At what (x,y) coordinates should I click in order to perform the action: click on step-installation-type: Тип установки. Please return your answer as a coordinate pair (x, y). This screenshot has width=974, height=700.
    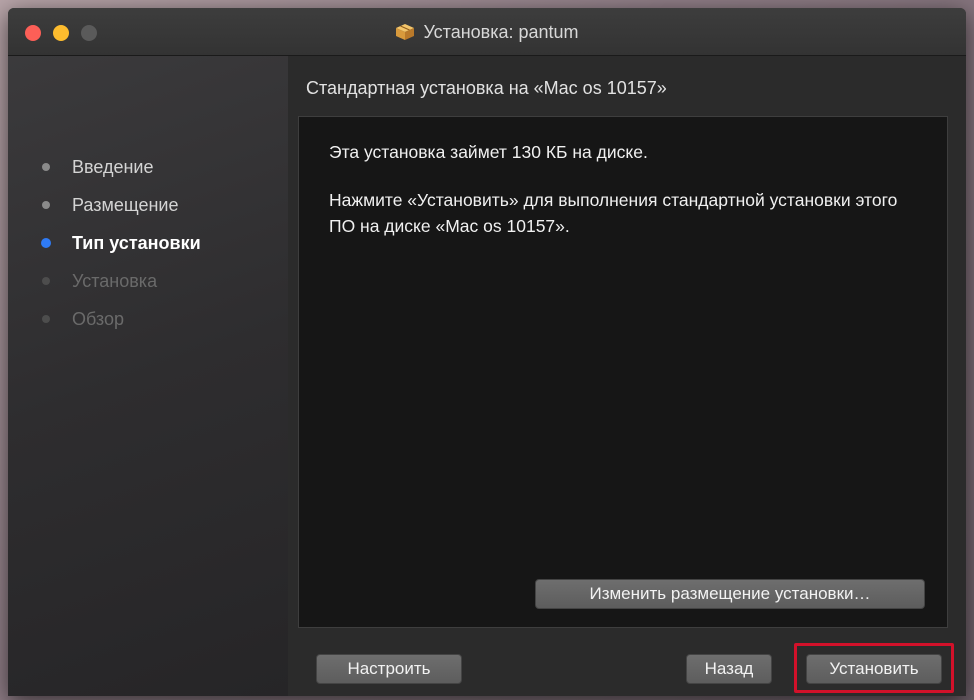
    Looking at the image, I should click on (121, 243).